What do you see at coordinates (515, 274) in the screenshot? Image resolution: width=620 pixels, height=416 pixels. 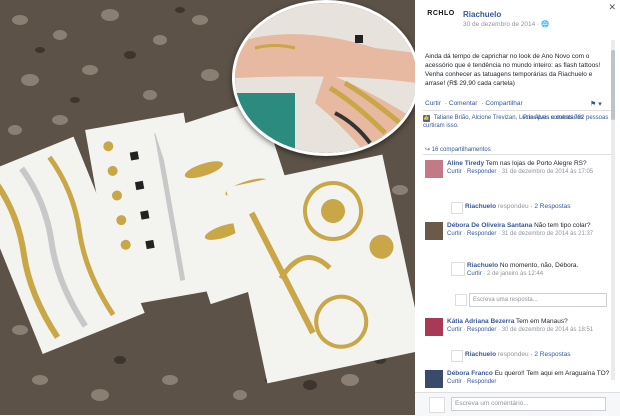 I see `reply-date: 2 de janeiro às 12:44` at bounding box center [515, 274].